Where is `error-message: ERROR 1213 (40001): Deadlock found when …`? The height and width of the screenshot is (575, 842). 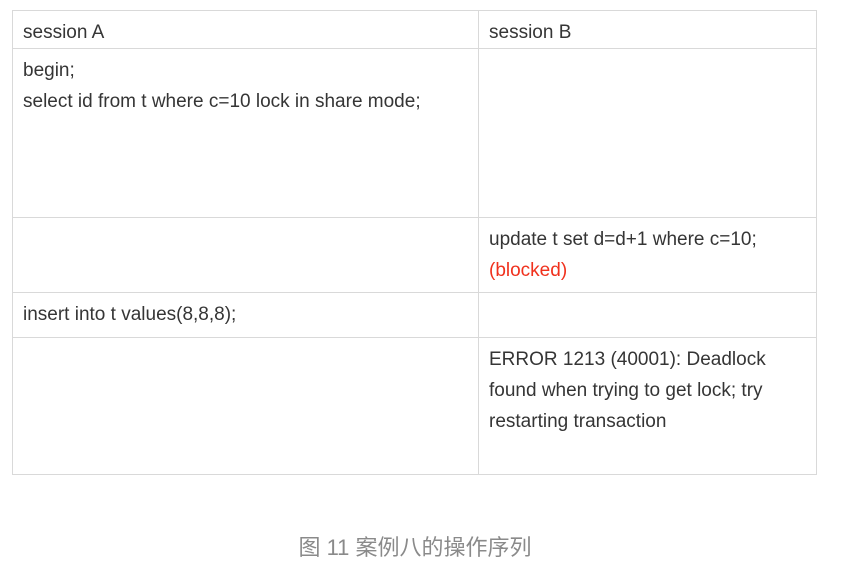
error-message: ERROR 1213 (40001): Deadlock found when … is located at coordinates (627, 390).